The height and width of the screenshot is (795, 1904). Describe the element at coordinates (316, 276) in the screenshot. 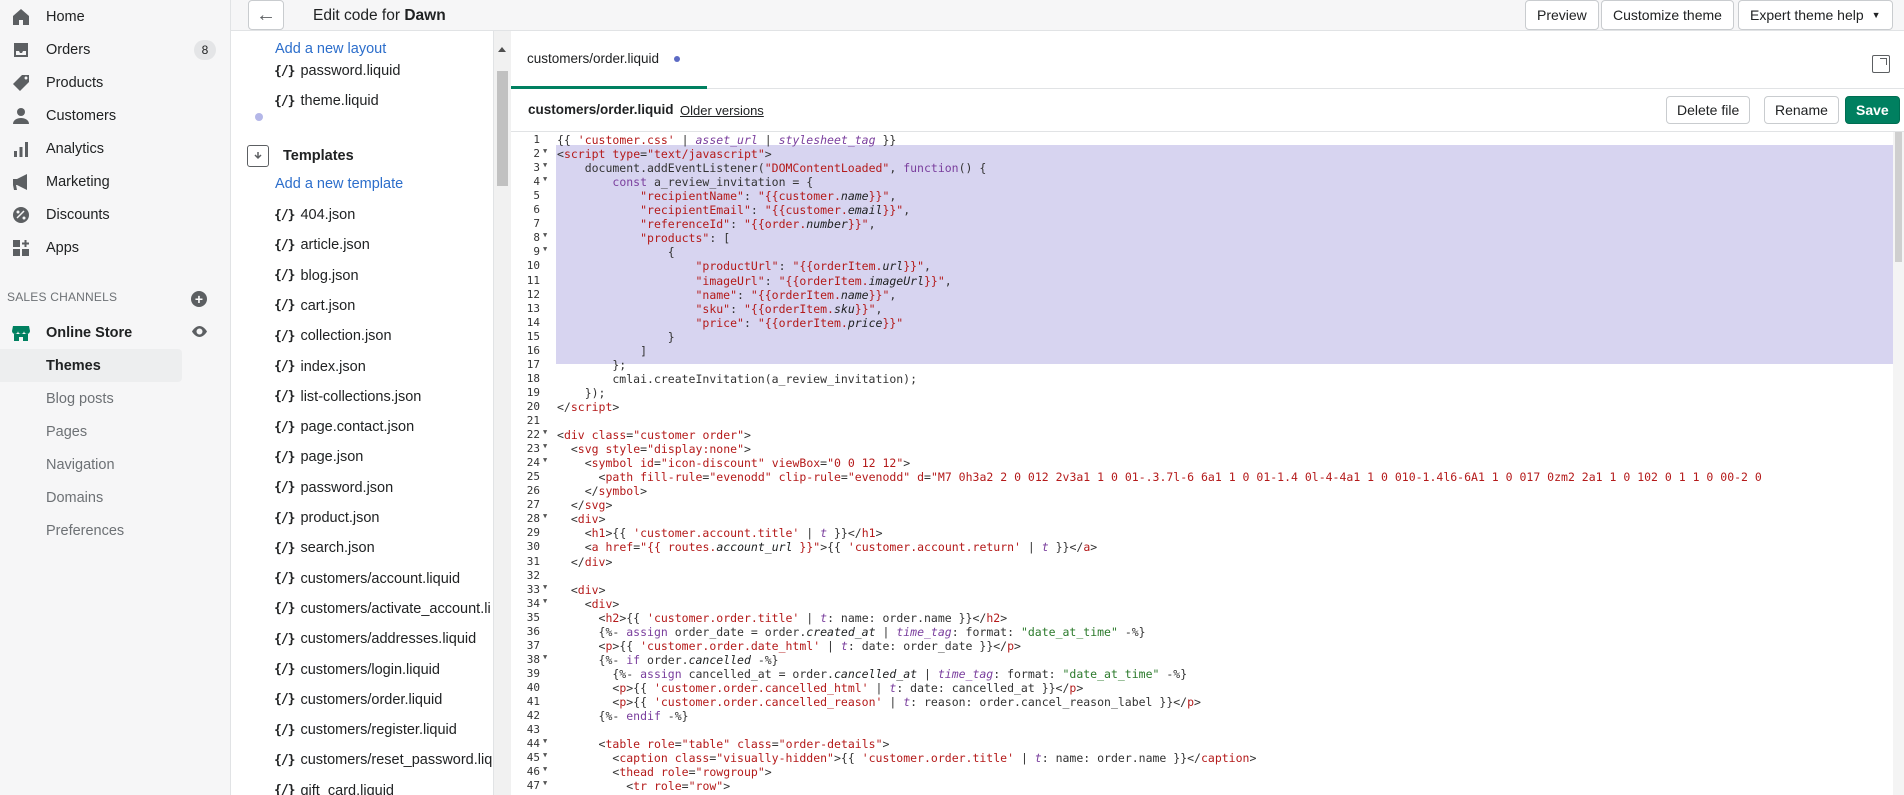

I see `tree-file: {/} blog.json` at that location.